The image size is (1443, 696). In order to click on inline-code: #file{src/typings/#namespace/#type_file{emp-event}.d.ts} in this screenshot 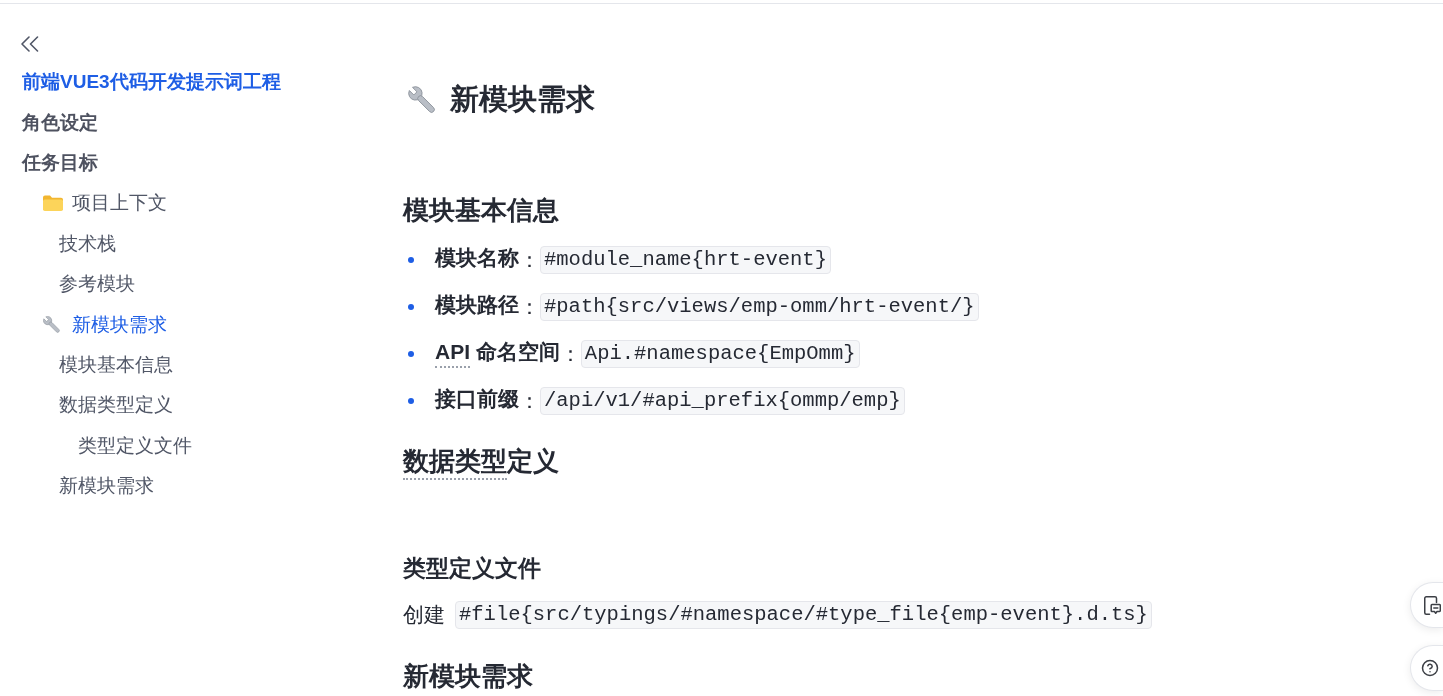, I will do `click(803, 615)`.